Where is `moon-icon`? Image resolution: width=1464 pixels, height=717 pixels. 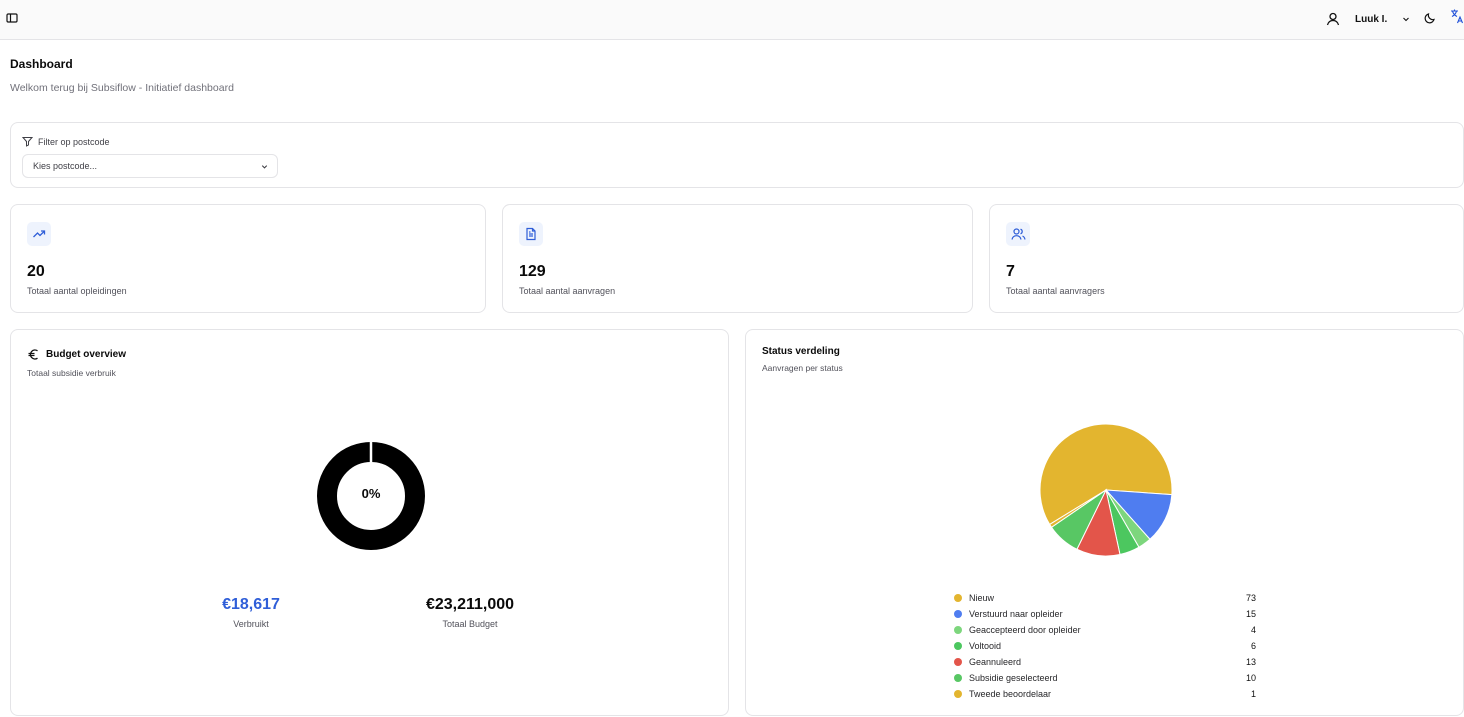
moon-icon is located at coordinates (1430, 18).